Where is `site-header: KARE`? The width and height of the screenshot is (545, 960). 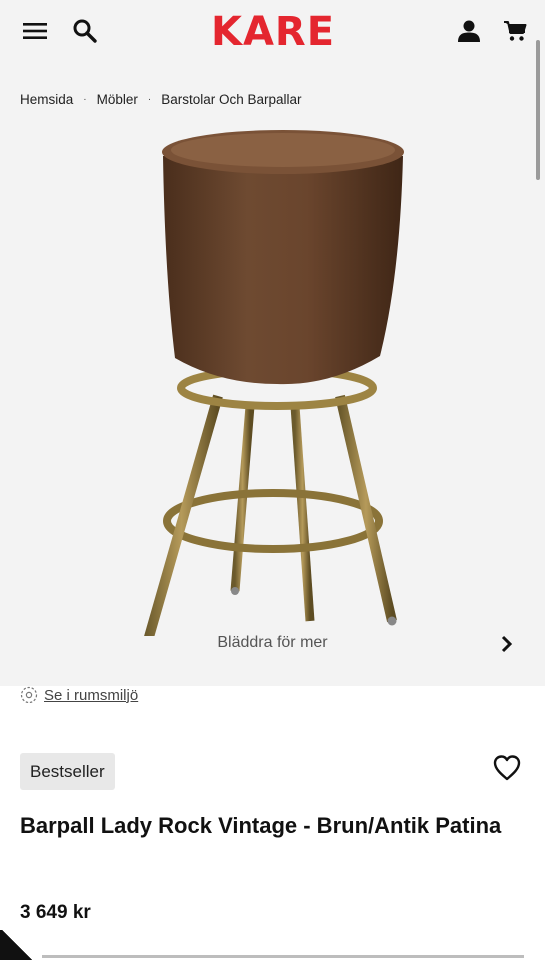 site-header: KARE is located at coordinates (272, 33).